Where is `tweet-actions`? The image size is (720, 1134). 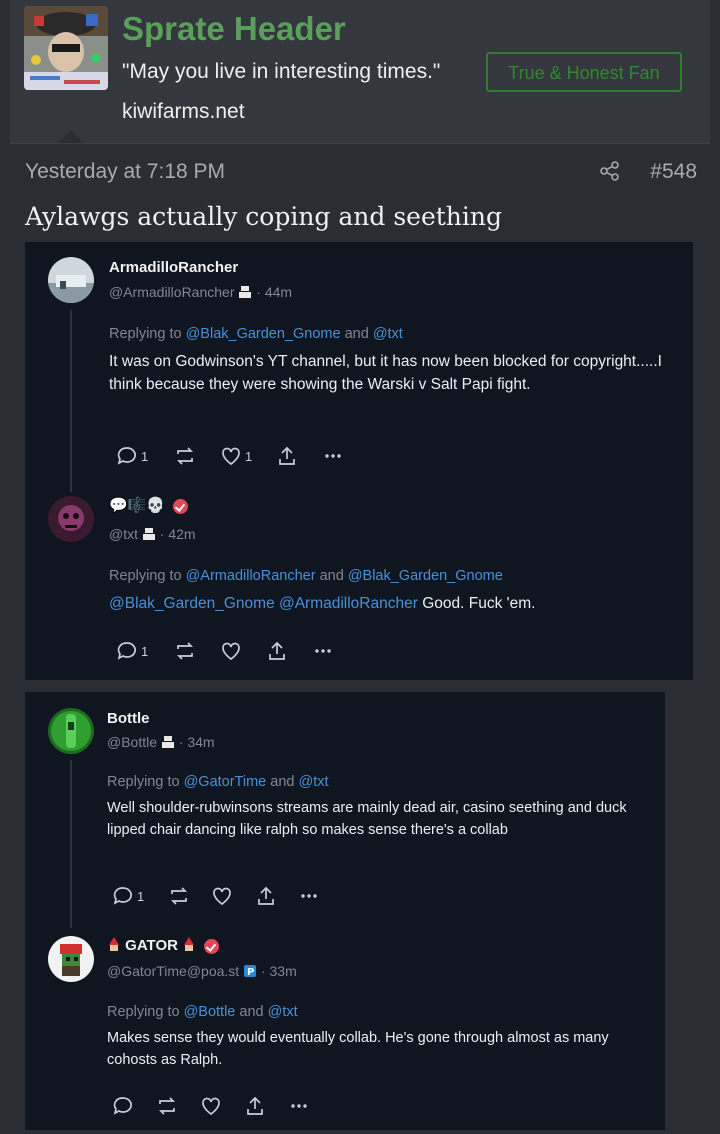
tweet-actions is located at coordinates (242, 1107).